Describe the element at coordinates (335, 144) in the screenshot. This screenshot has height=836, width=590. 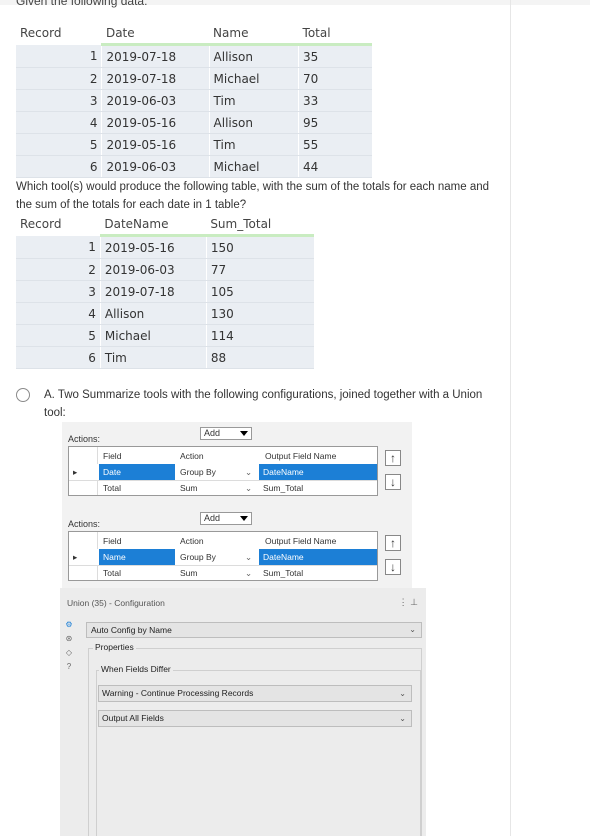
I see `total-cell: 55` at that location.